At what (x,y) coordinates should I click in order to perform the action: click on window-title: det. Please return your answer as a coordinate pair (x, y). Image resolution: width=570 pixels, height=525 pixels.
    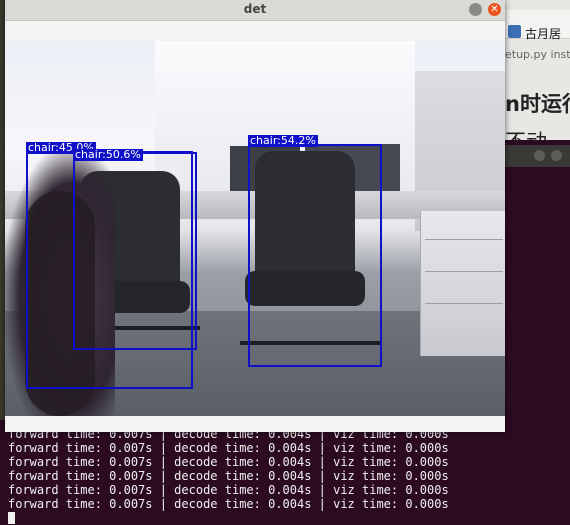
    Looking at the image, I should click on (255, 9).